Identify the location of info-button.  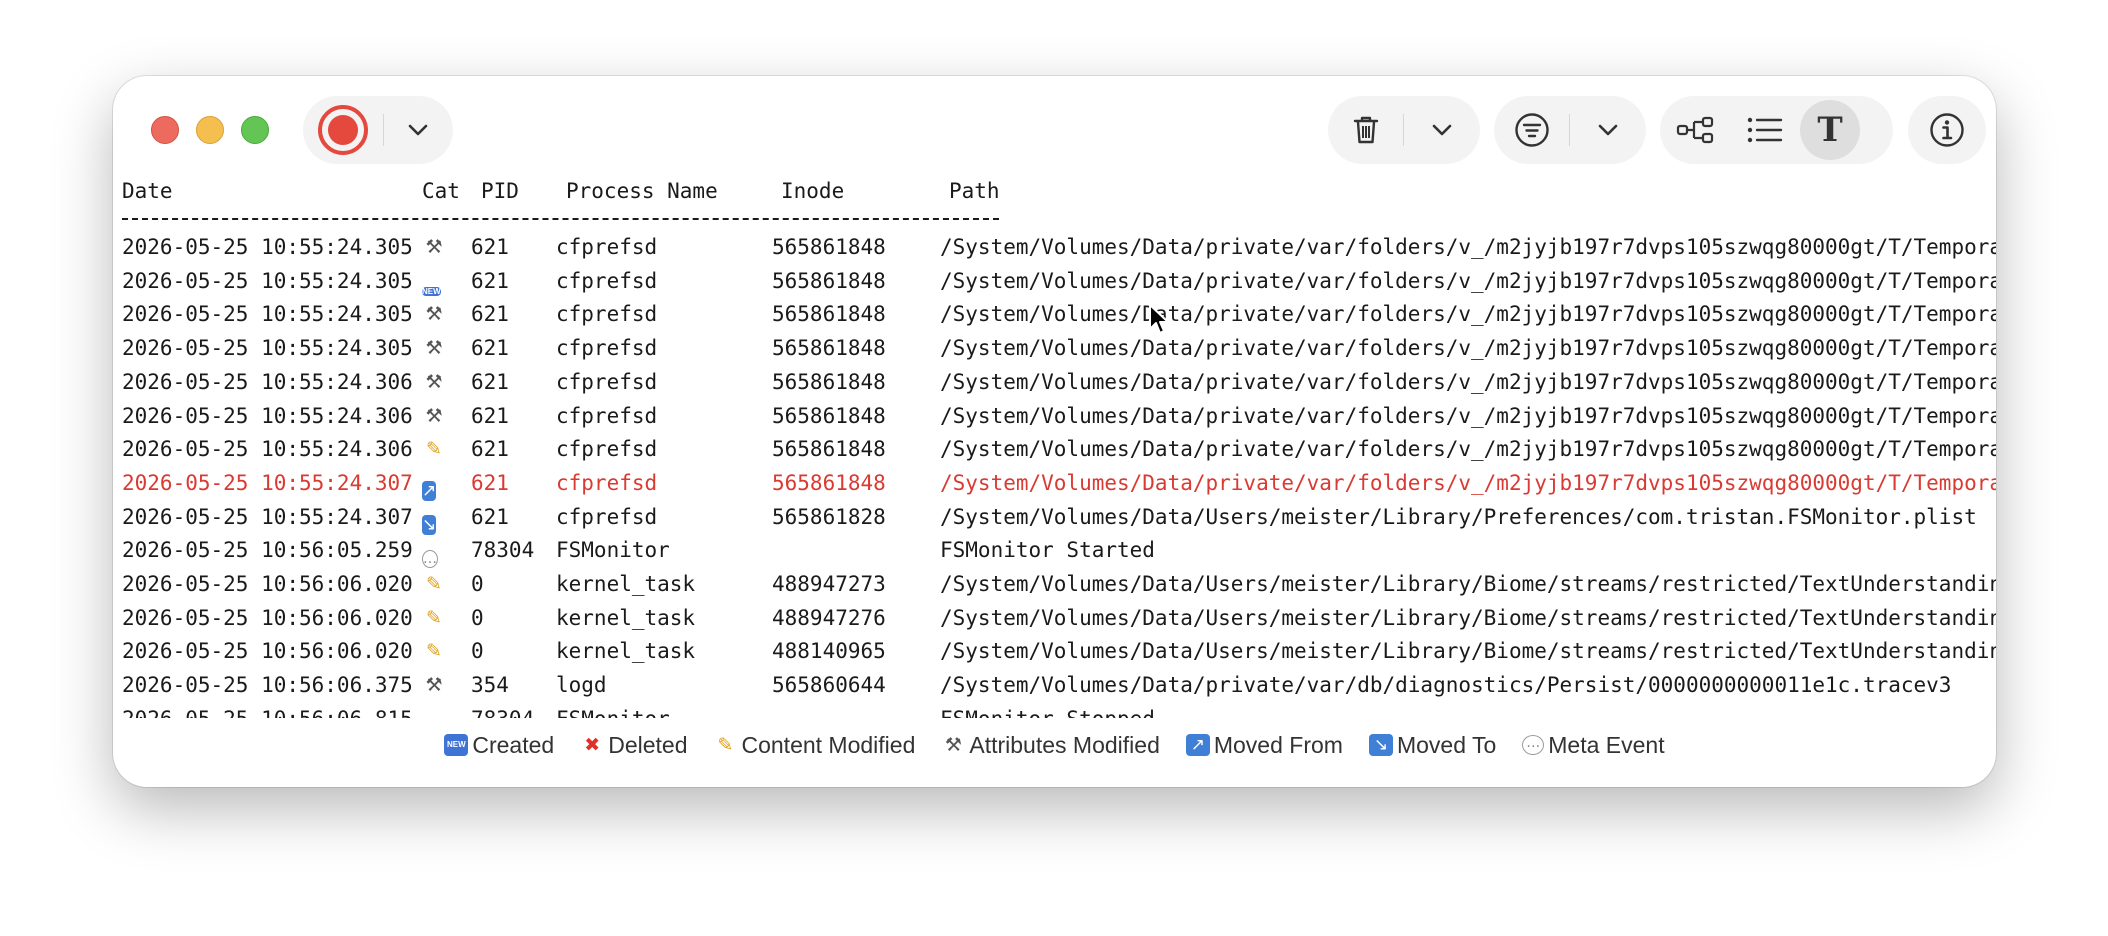
(1947, 130).